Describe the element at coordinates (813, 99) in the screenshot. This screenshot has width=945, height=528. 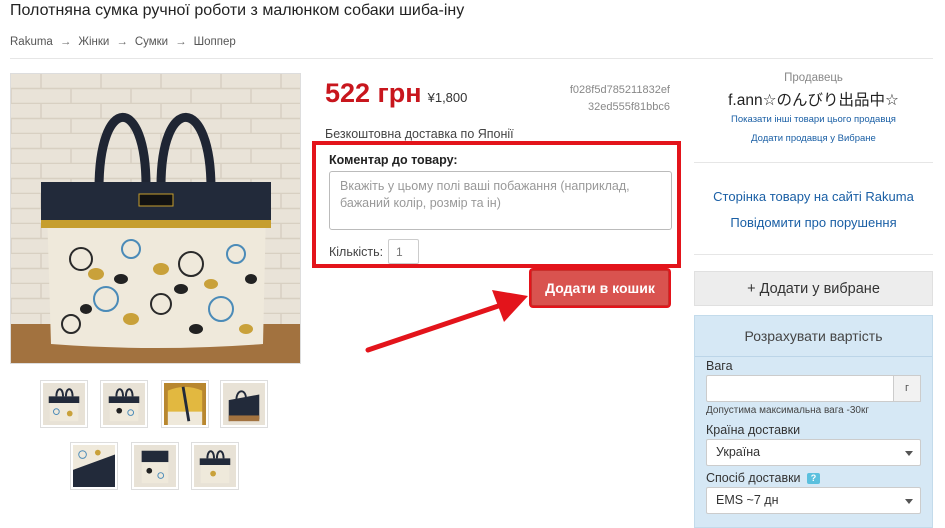
I see `seller-name: f.ann☆のんびり出品中☆` at that location.